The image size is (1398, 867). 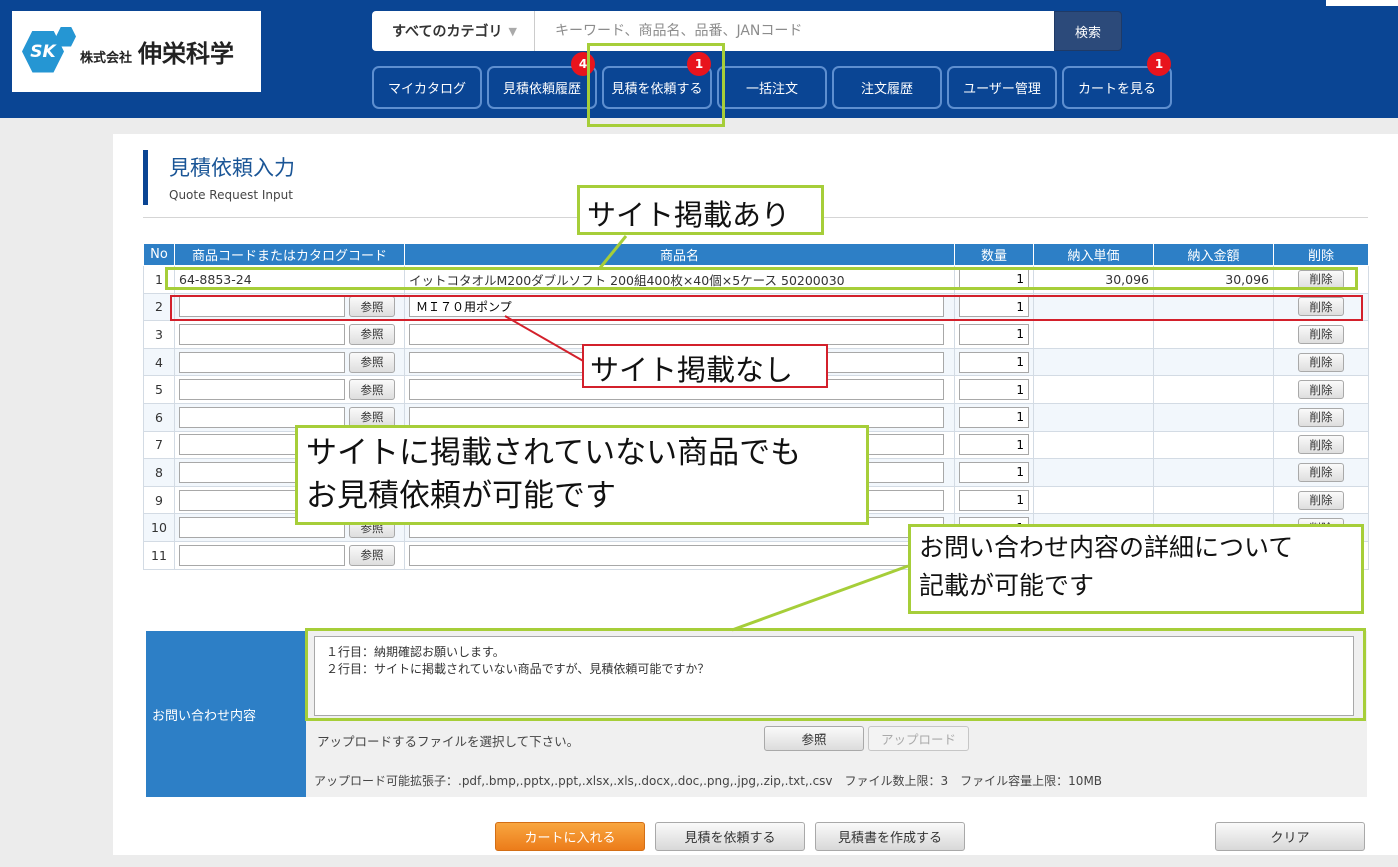 I want to click on col-delete: 削除, so click(x=1321, y=254).